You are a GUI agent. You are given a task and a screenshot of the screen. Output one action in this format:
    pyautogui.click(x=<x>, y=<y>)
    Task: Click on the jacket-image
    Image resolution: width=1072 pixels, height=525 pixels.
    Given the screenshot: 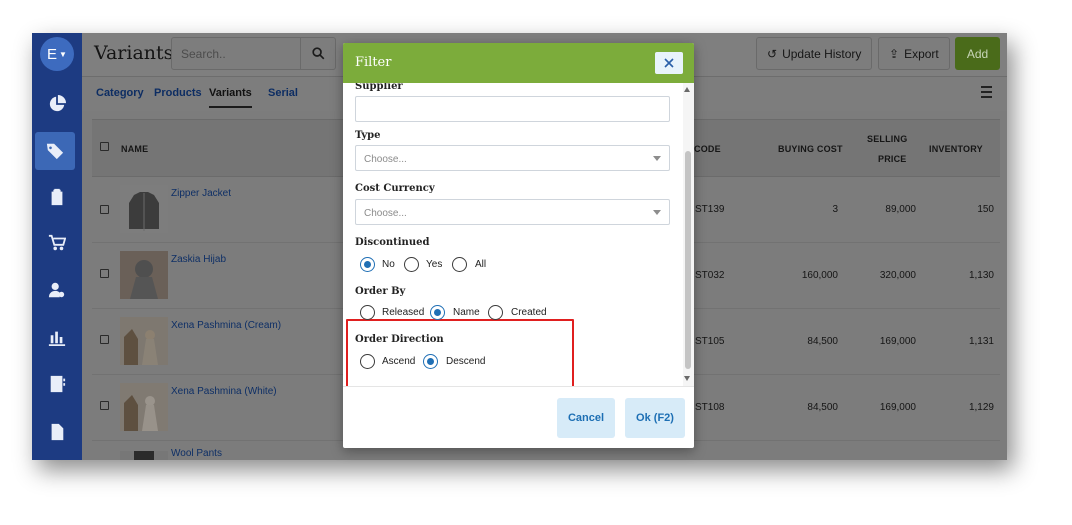 What is the action you would take?
    pyautogui.click(x=144, y=209)
    